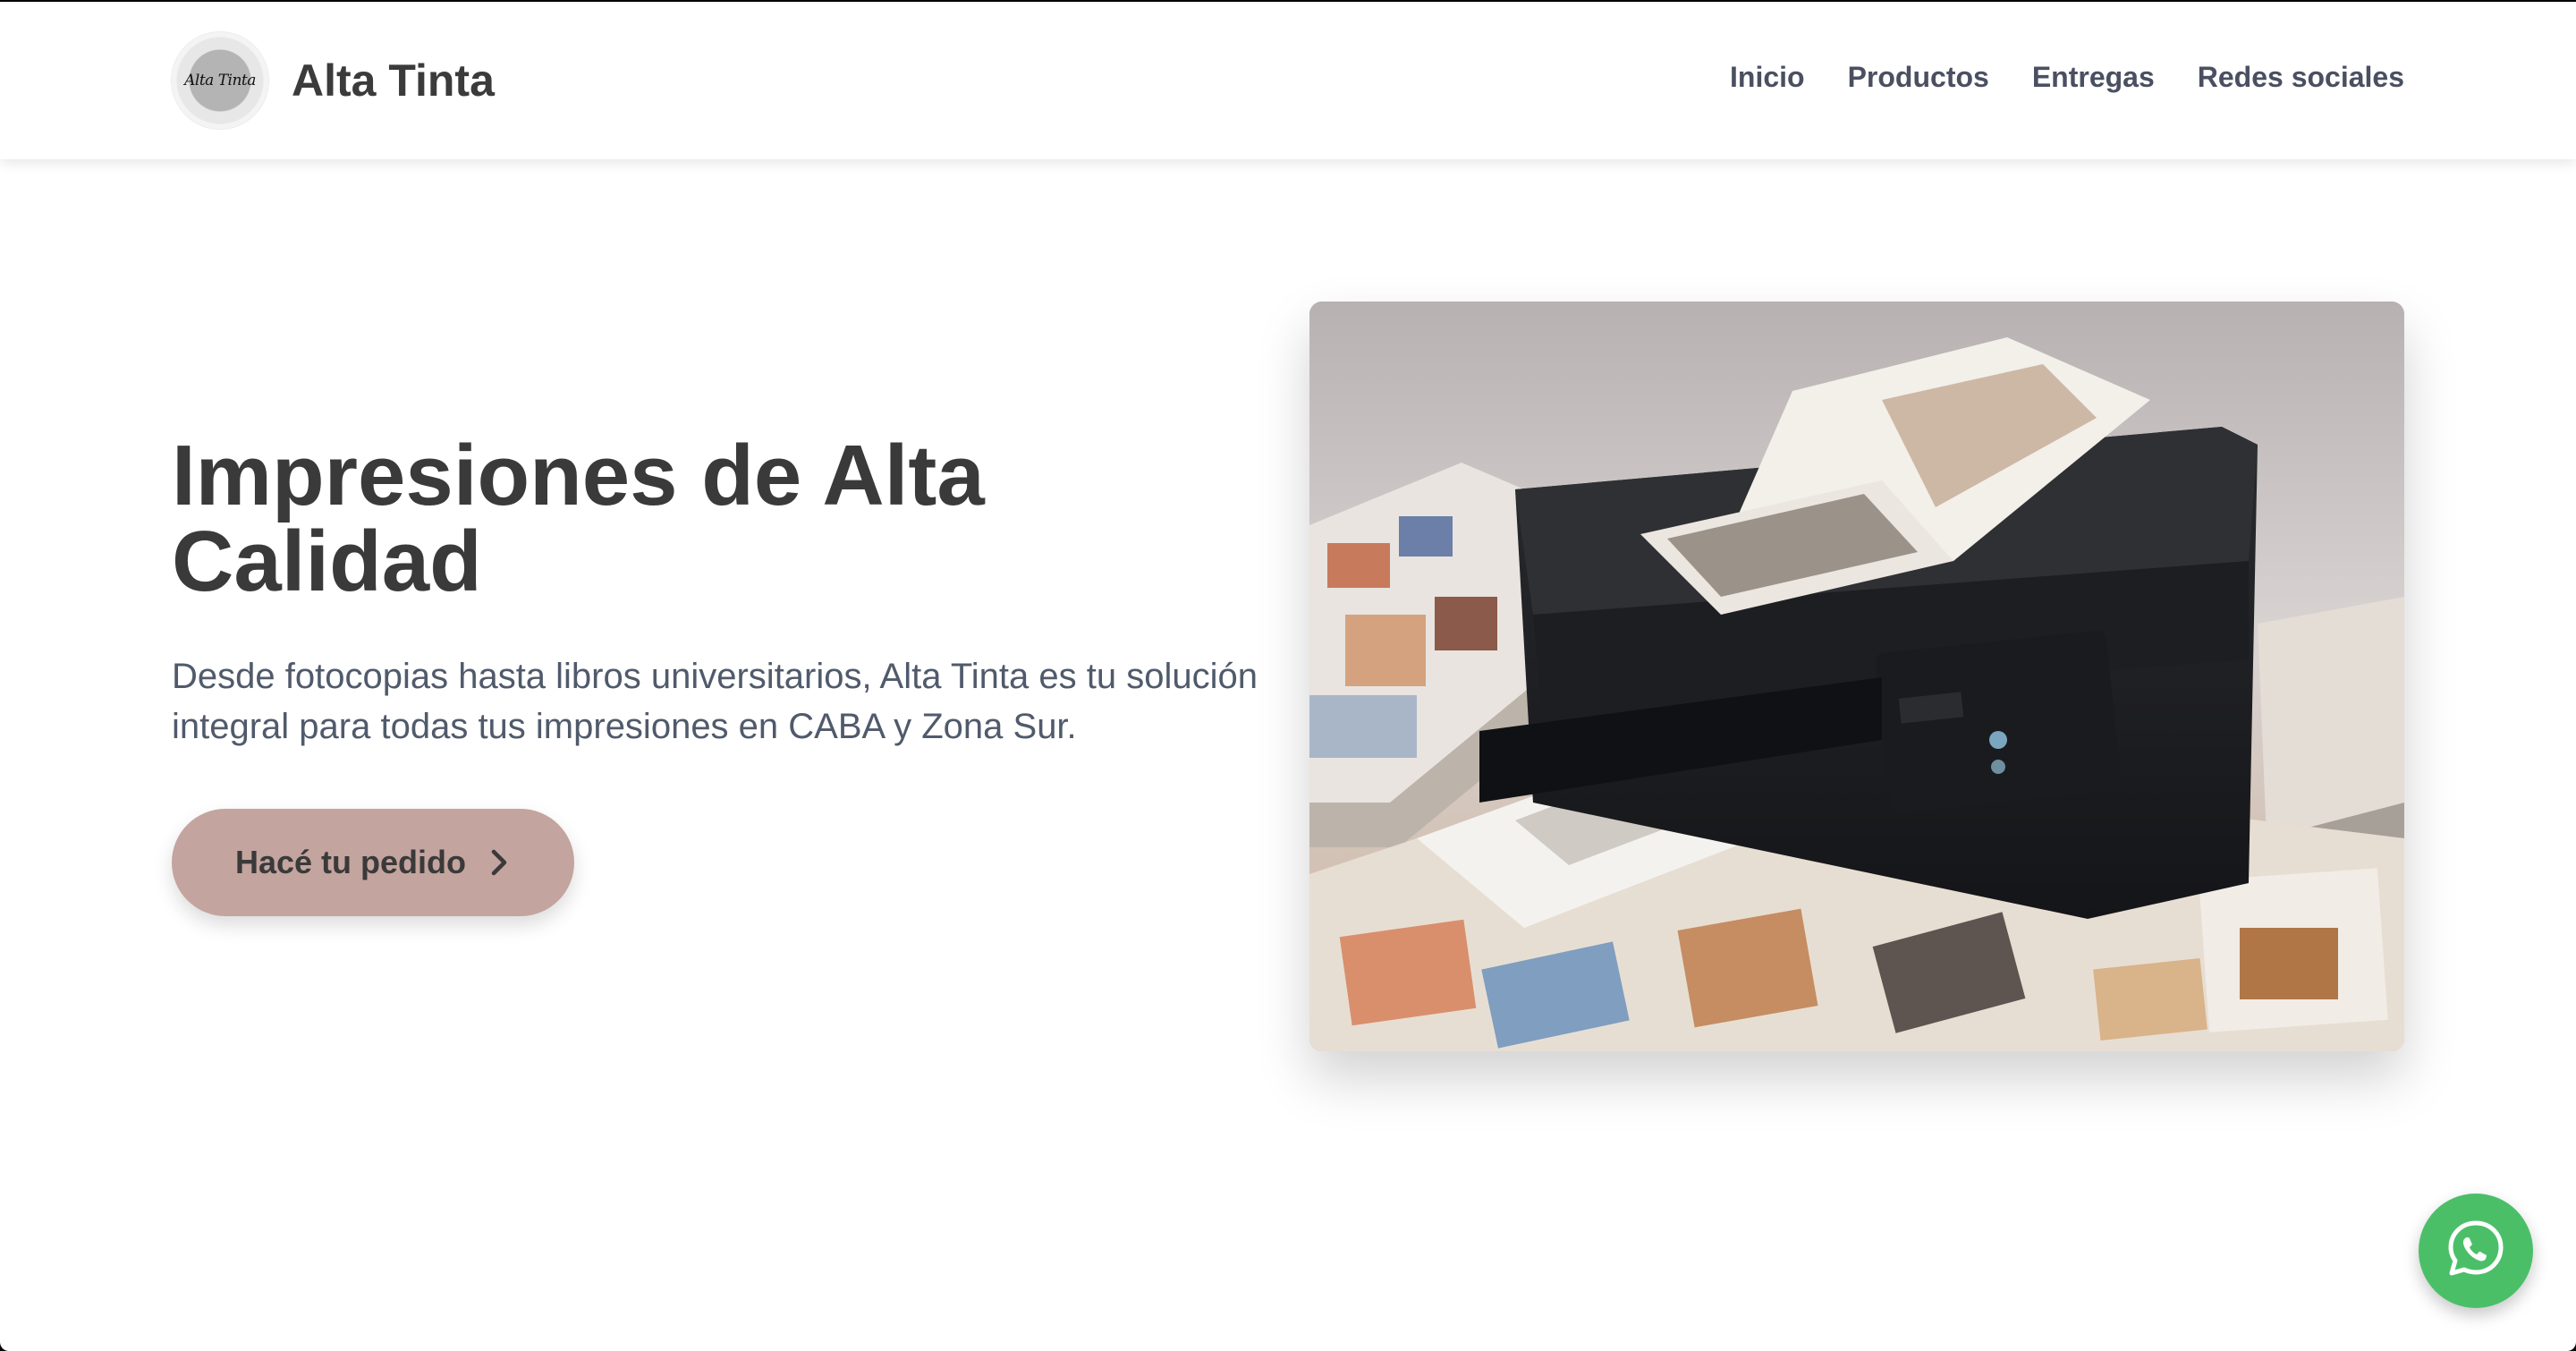 This screenshot has width=2576, height=1351. I want to click on hero-title: Impresiones de Alta Calidad, so click(578, 518).